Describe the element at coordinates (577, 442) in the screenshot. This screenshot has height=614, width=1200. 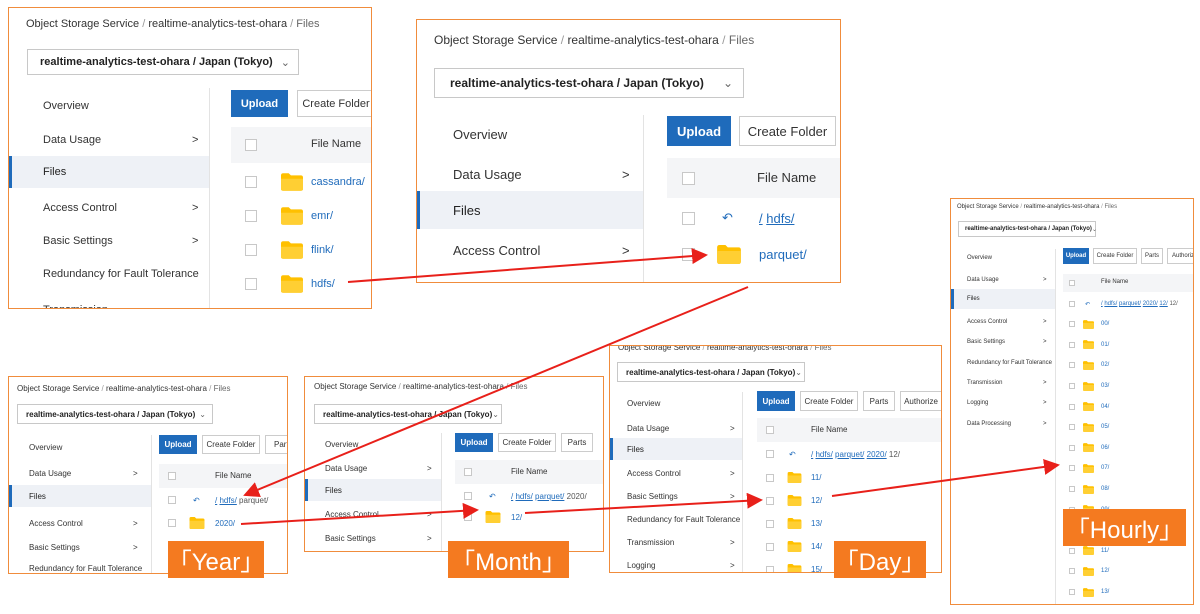
I see `parts-button: Parts` at that location.